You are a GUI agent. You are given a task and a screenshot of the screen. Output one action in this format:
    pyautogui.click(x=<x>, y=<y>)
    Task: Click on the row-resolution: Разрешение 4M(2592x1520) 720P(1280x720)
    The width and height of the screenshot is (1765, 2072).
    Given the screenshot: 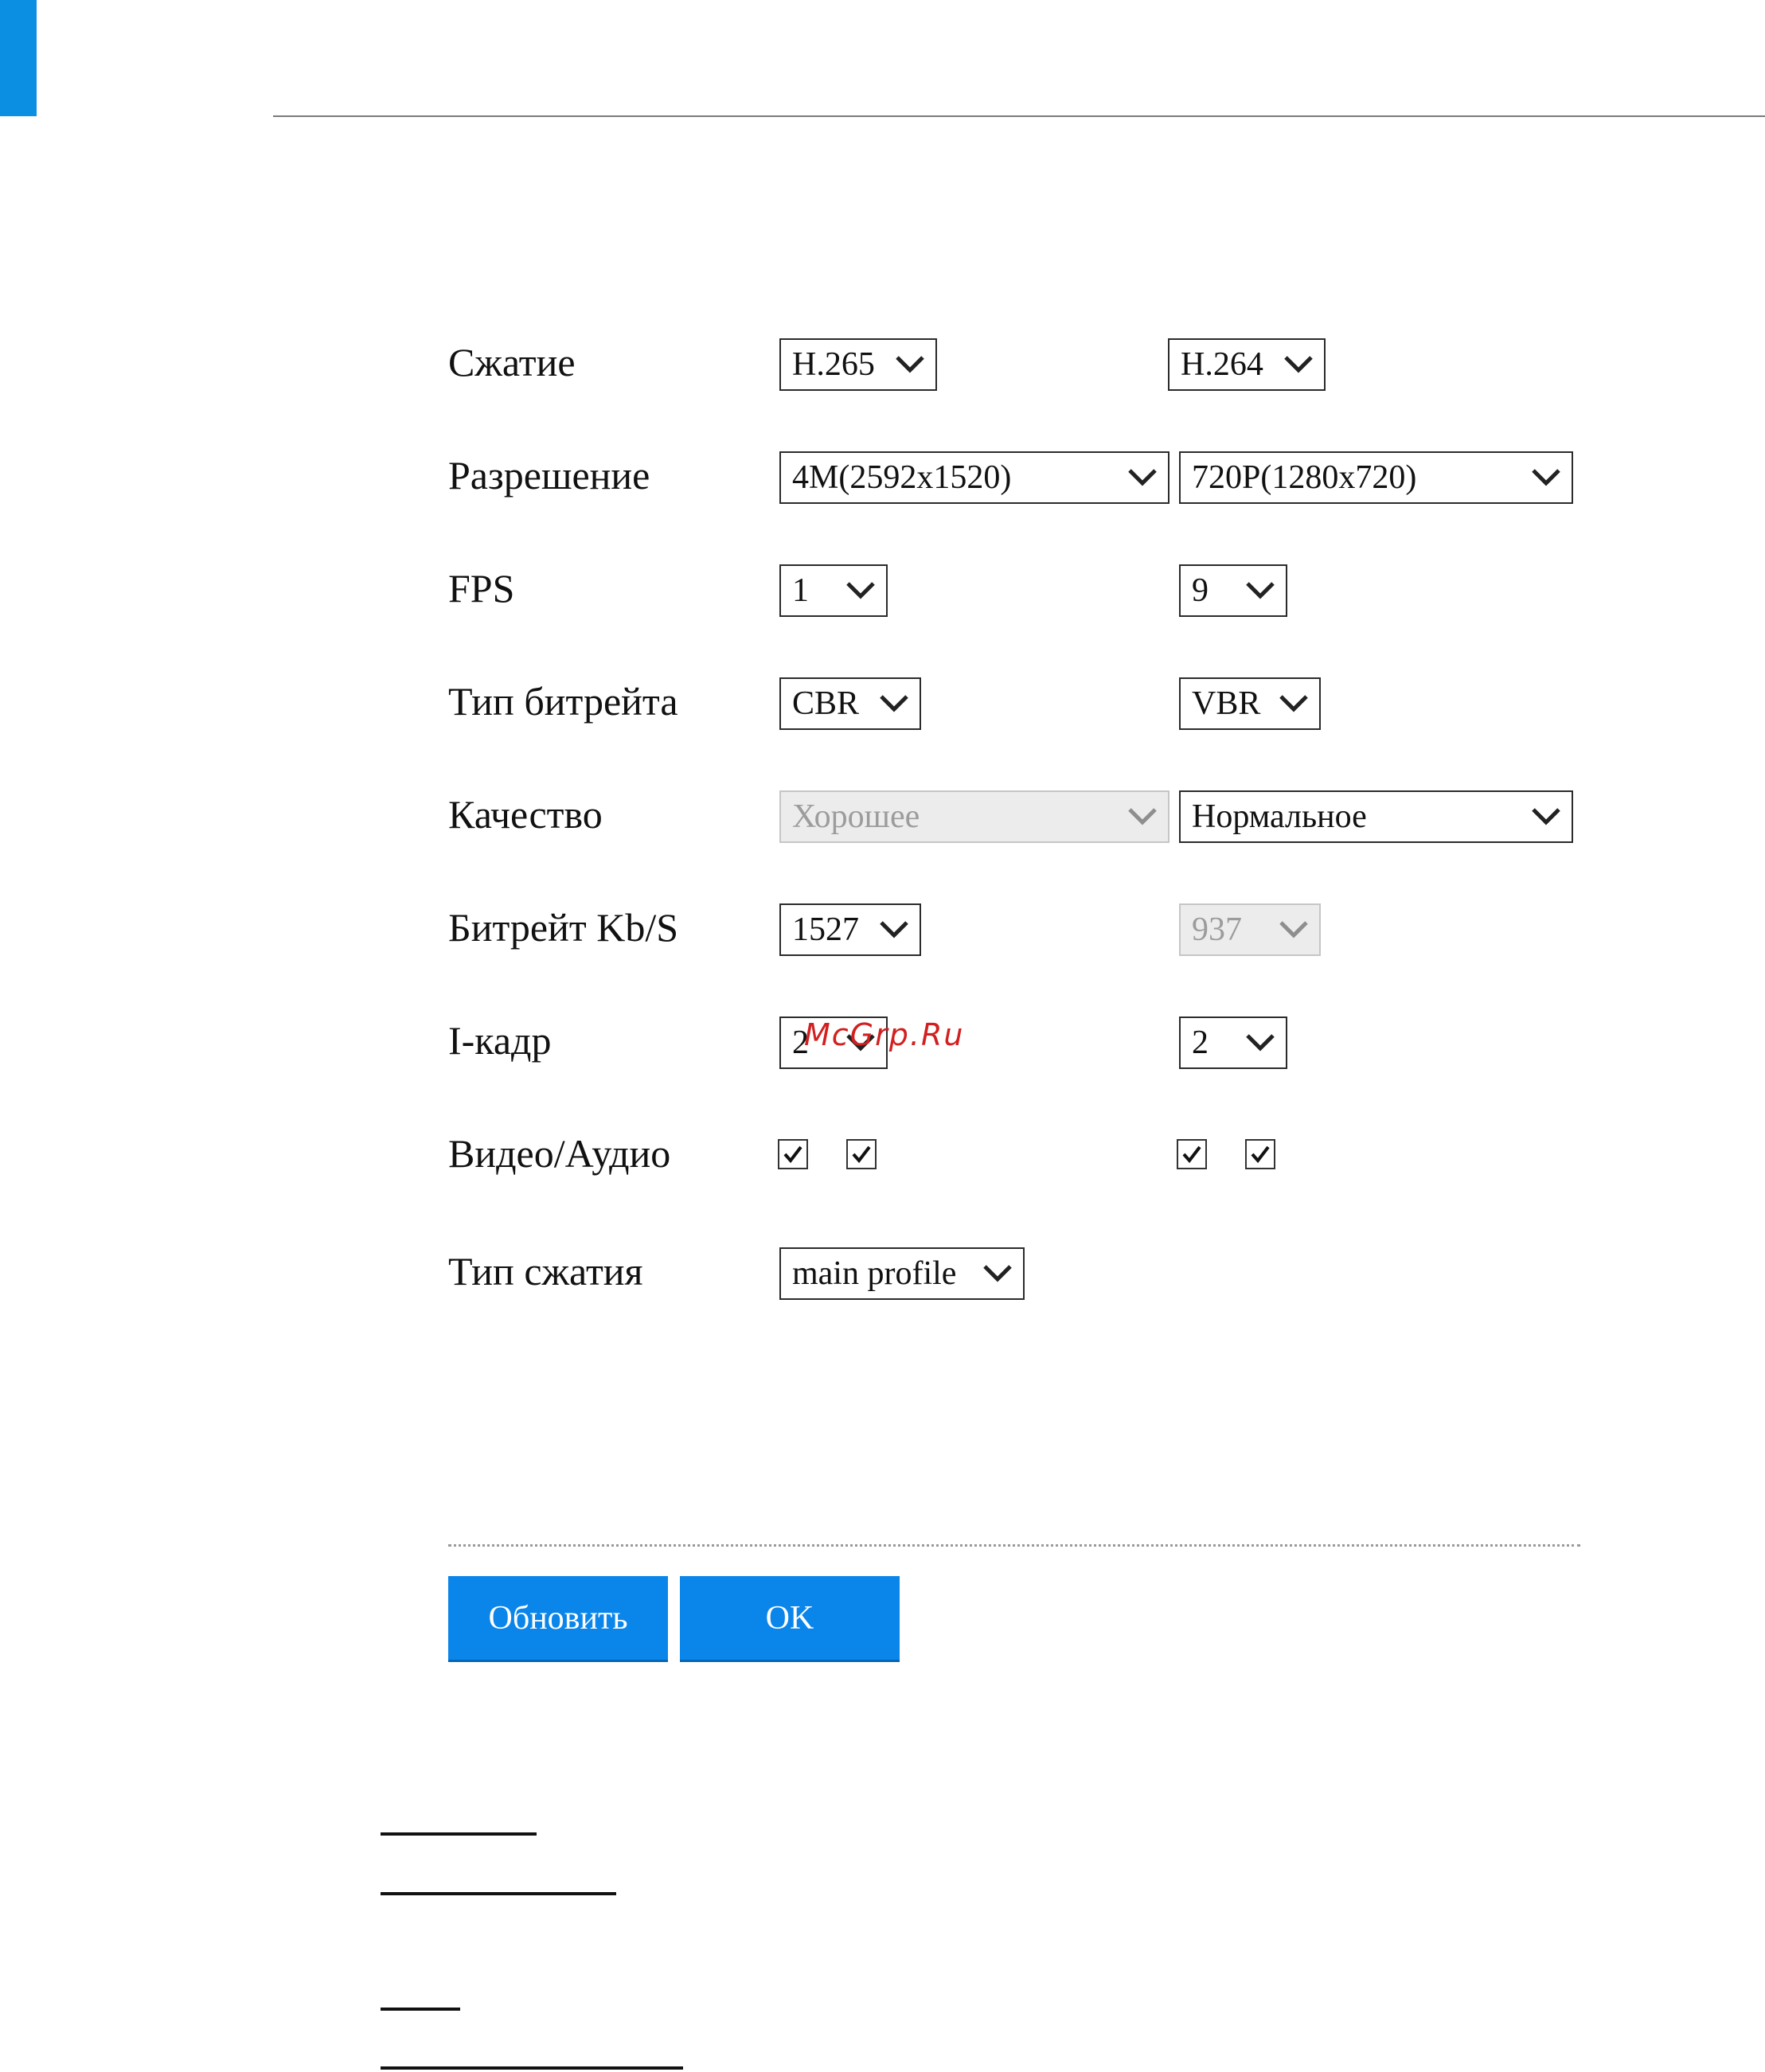 What is the action you would take?
    pyautogui.click(x=1021, y=475)
    